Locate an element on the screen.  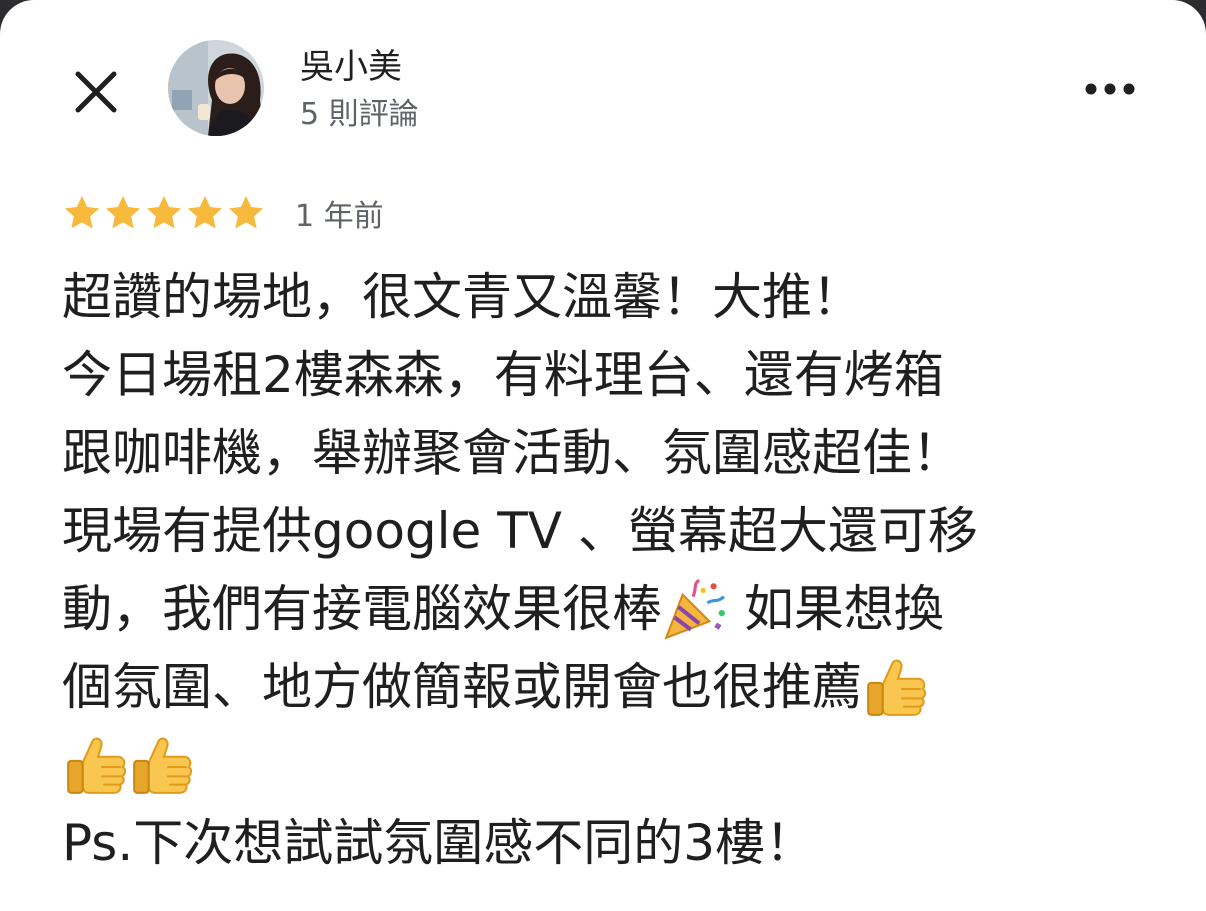
review-line: 超讚的場地，很文青又溫馨！大推！ is located at coordinates (617, 297).